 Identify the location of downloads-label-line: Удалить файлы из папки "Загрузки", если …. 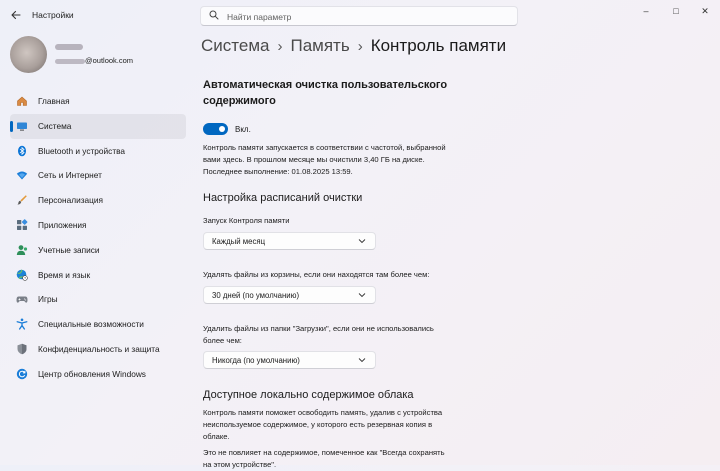
(318, 328).